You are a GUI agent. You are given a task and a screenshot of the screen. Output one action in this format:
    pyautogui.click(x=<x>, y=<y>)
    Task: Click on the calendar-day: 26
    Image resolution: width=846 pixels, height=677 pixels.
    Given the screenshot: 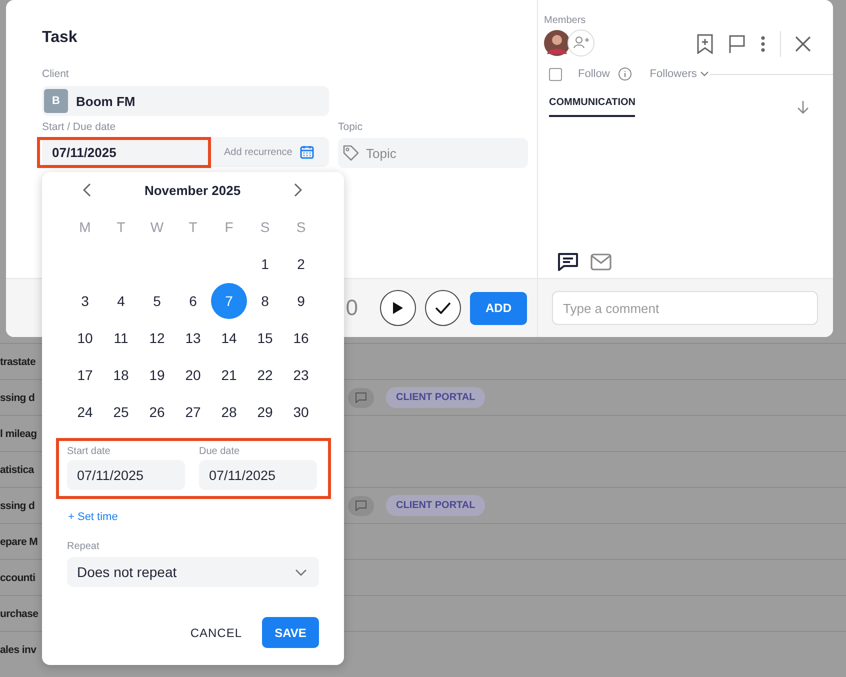 What is the action you would take?
    pyautogui.click(x=157, y=412)
    